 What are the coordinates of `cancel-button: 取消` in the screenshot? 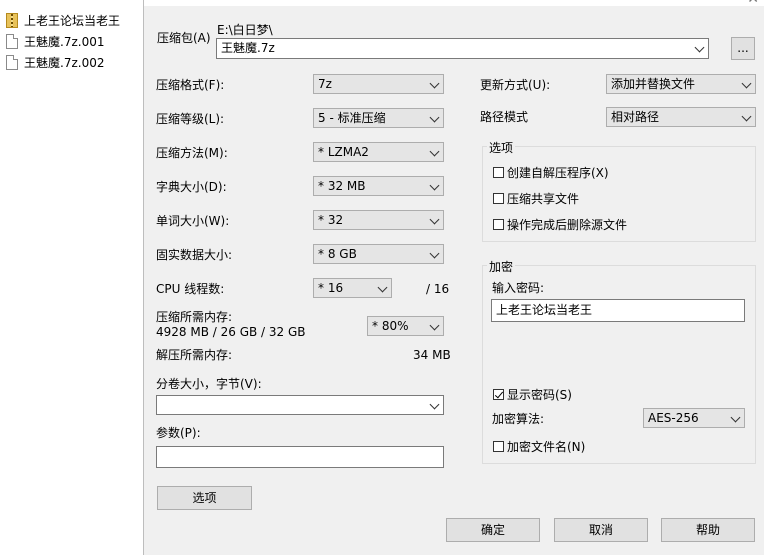 It's located at (601, 530).